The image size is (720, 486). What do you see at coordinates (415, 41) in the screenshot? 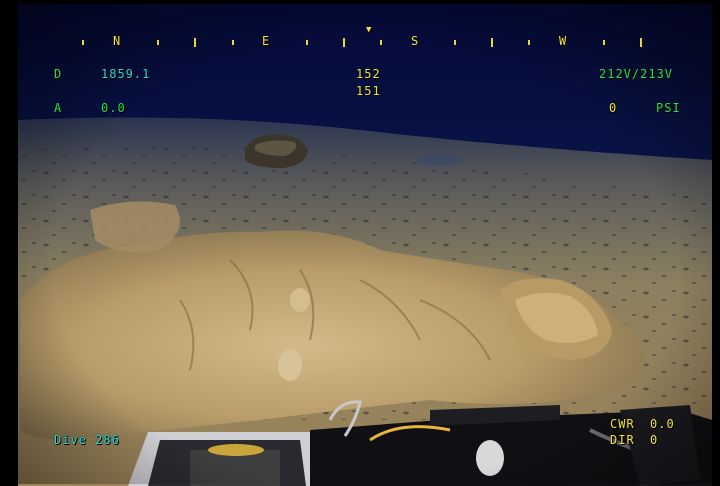
I see `compass-letter-s: S` at bounding box center [415, 41].